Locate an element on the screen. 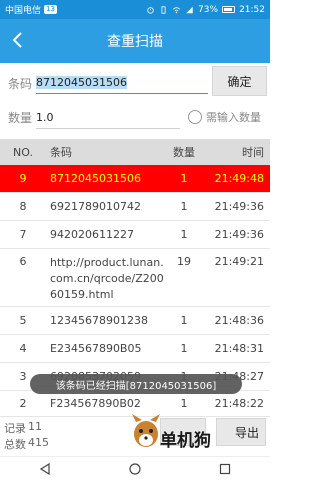 The height and width of the screenshot is (480, 320). row-code: 12345678901238 is located at coordinates (99, 320).